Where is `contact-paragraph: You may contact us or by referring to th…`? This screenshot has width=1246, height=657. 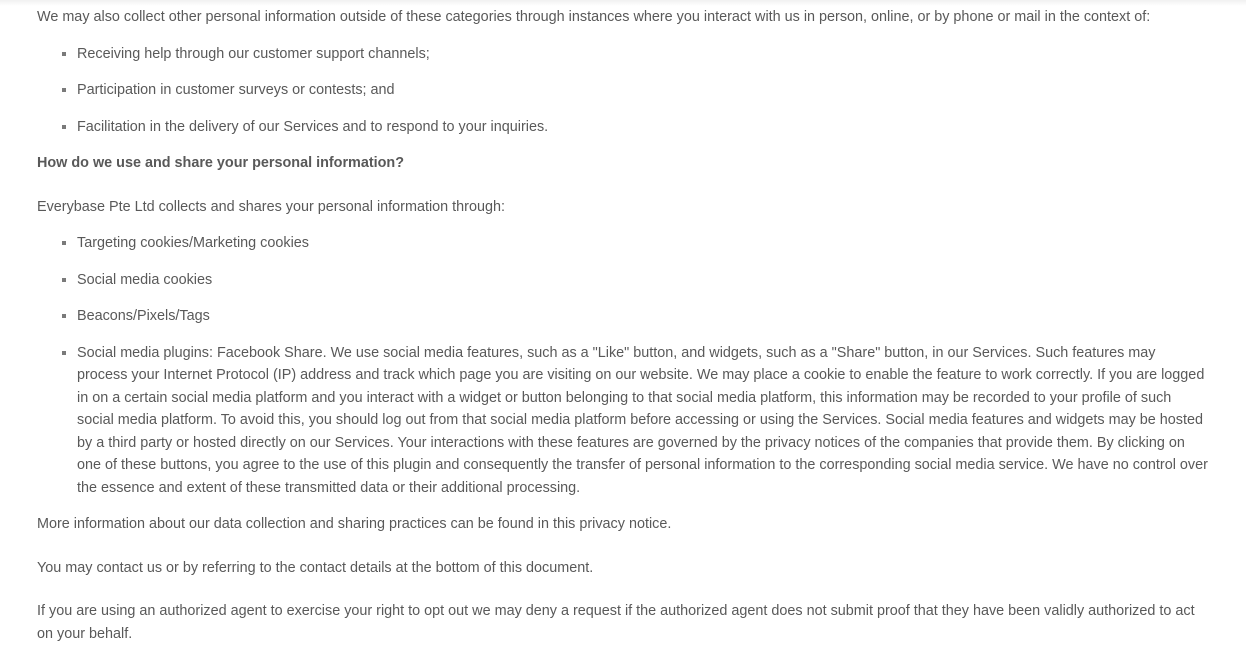 contact-paragraph: You may contact us or by referring to th… is located at coordinates (315, 567).